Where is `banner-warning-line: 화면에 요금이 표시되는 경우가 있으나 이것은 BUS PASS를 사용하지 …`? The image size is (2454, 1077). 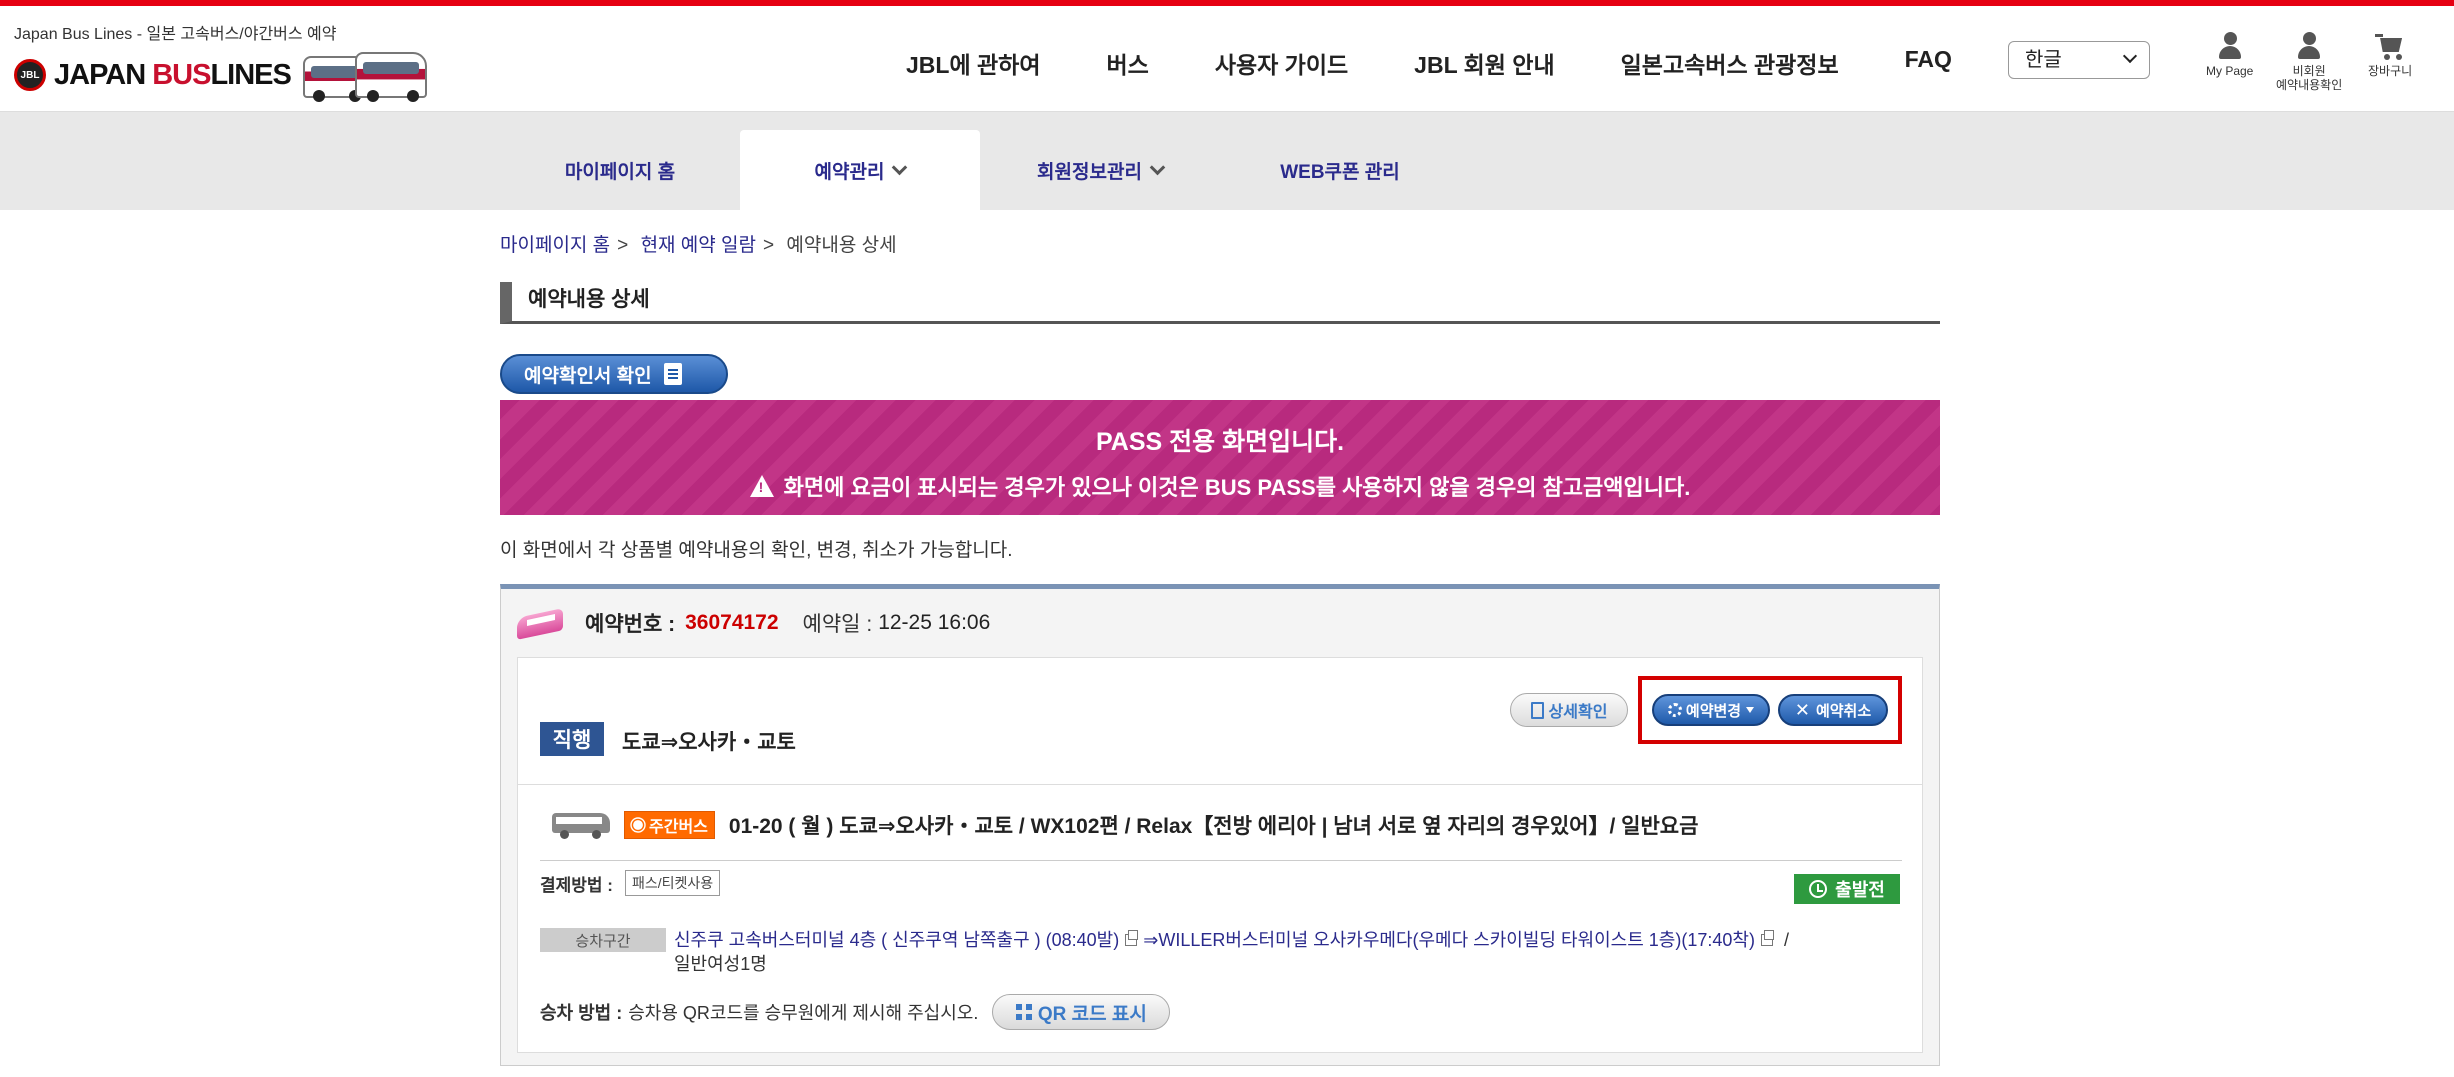
banner-warning-line: 화면에 요금이 표시되는 경우가 있으나 이것은 BUS PASS를 사용하지 … is located at coordinates (1220, 486).